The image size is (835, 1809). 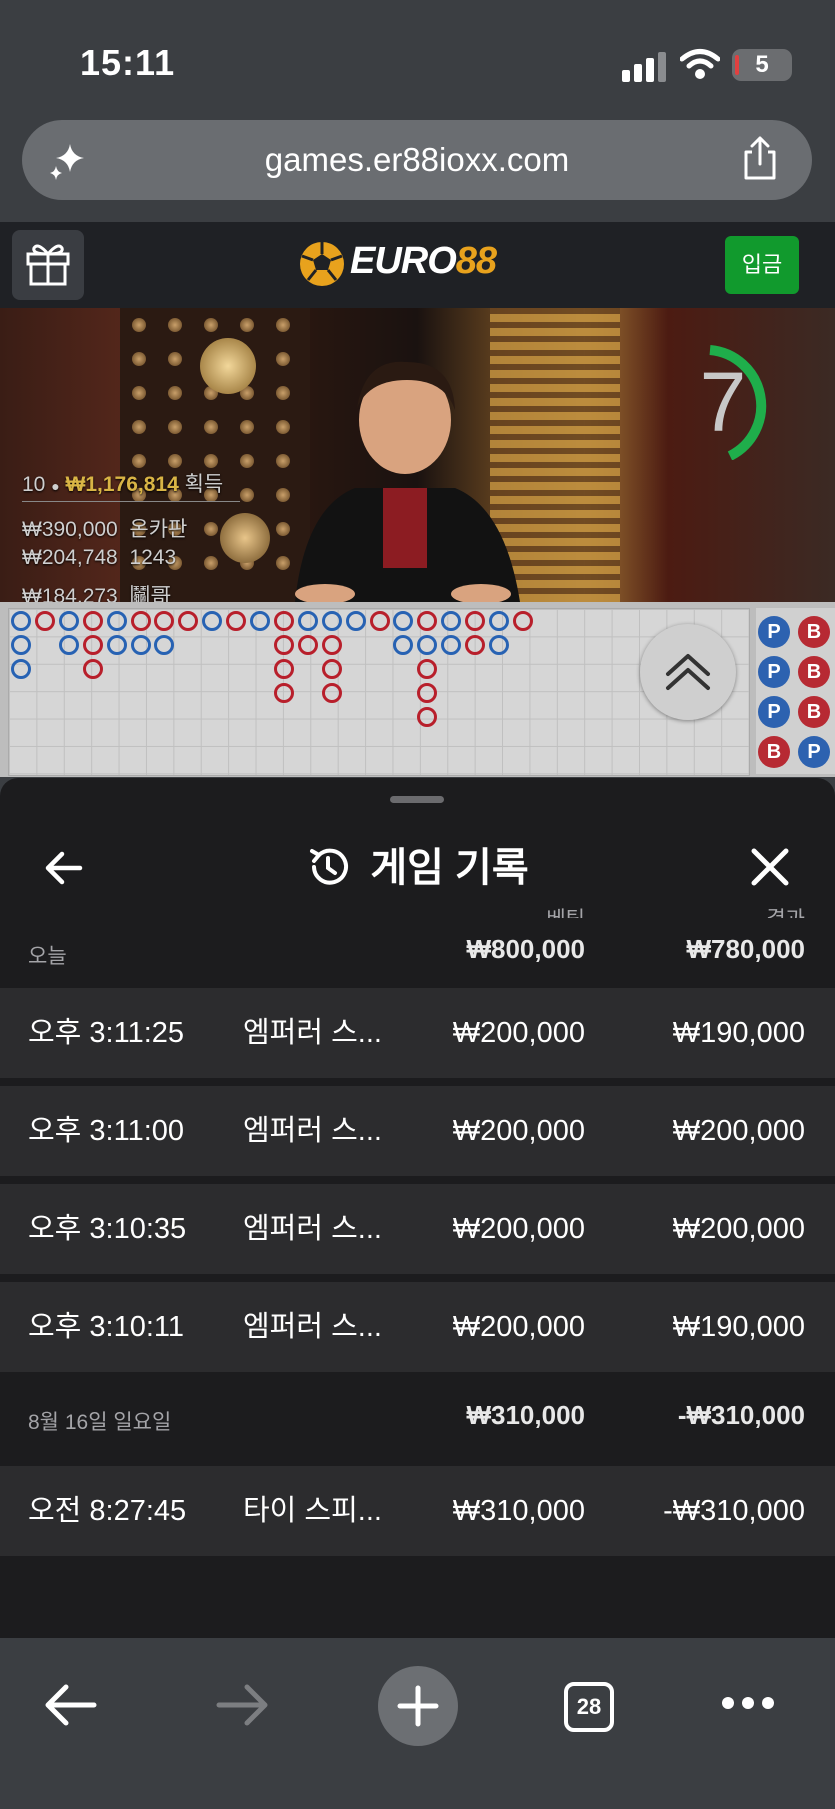 I want to click on winner-name: 鬮哥, so click(x=150, y=593).